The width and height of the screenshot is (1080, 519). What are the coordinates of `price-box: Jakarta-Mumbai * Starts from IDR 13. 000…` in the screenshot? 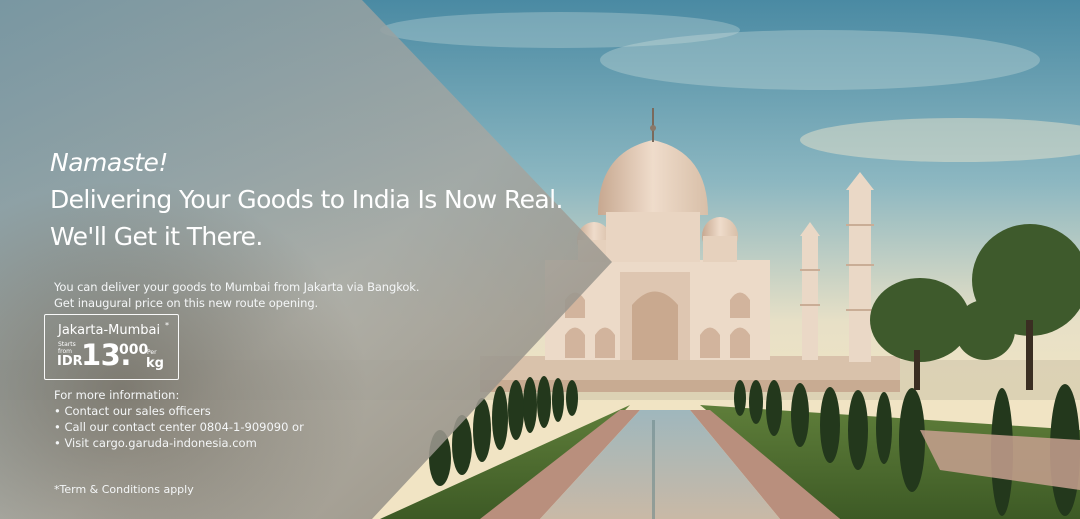 It's located at (111, 347).